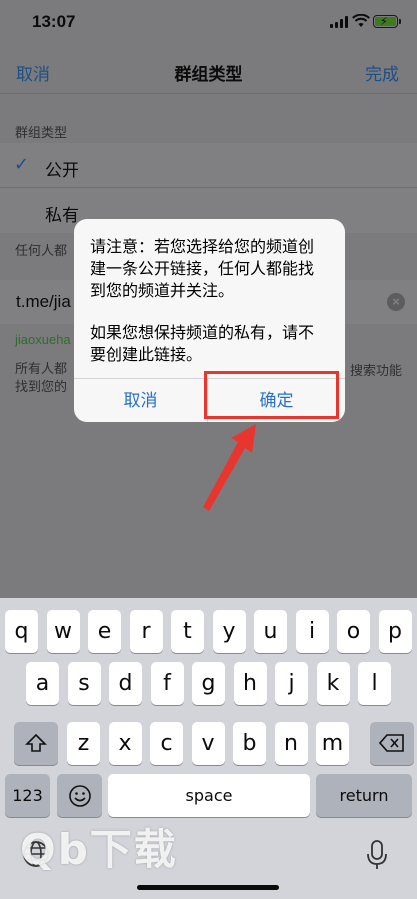 This screenshot has height=899, width=417. Describe the element at coordinates (208, 22) in the screenshot. I see `status-bar: 13:07 ⚡` at that location.